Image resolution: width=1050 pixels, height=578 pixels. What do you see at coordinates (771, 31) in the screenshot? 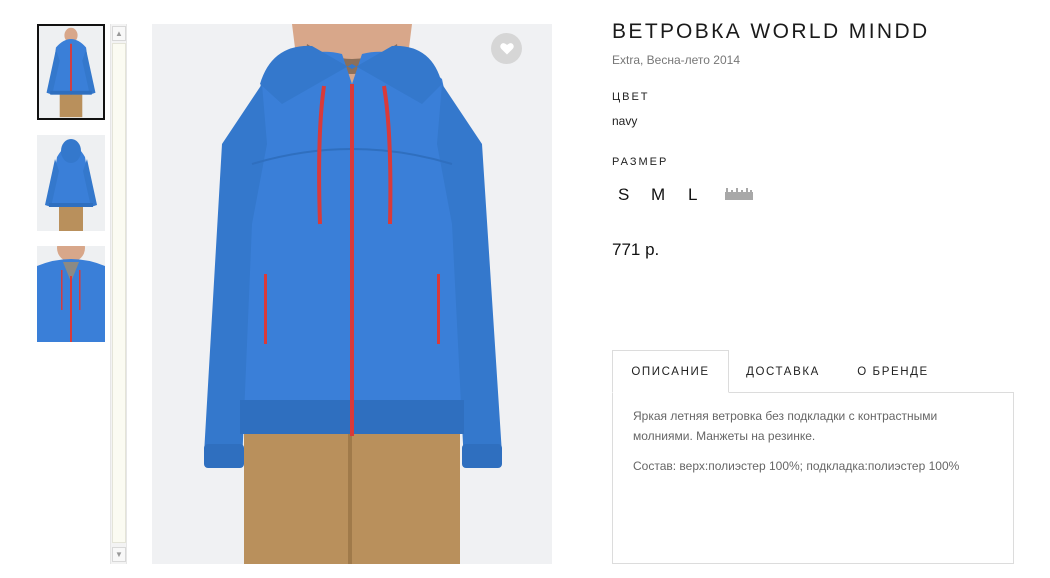
I see `product-title: ВЕТРОВКА WORLD MINDD` at bounding box center [771, 31].